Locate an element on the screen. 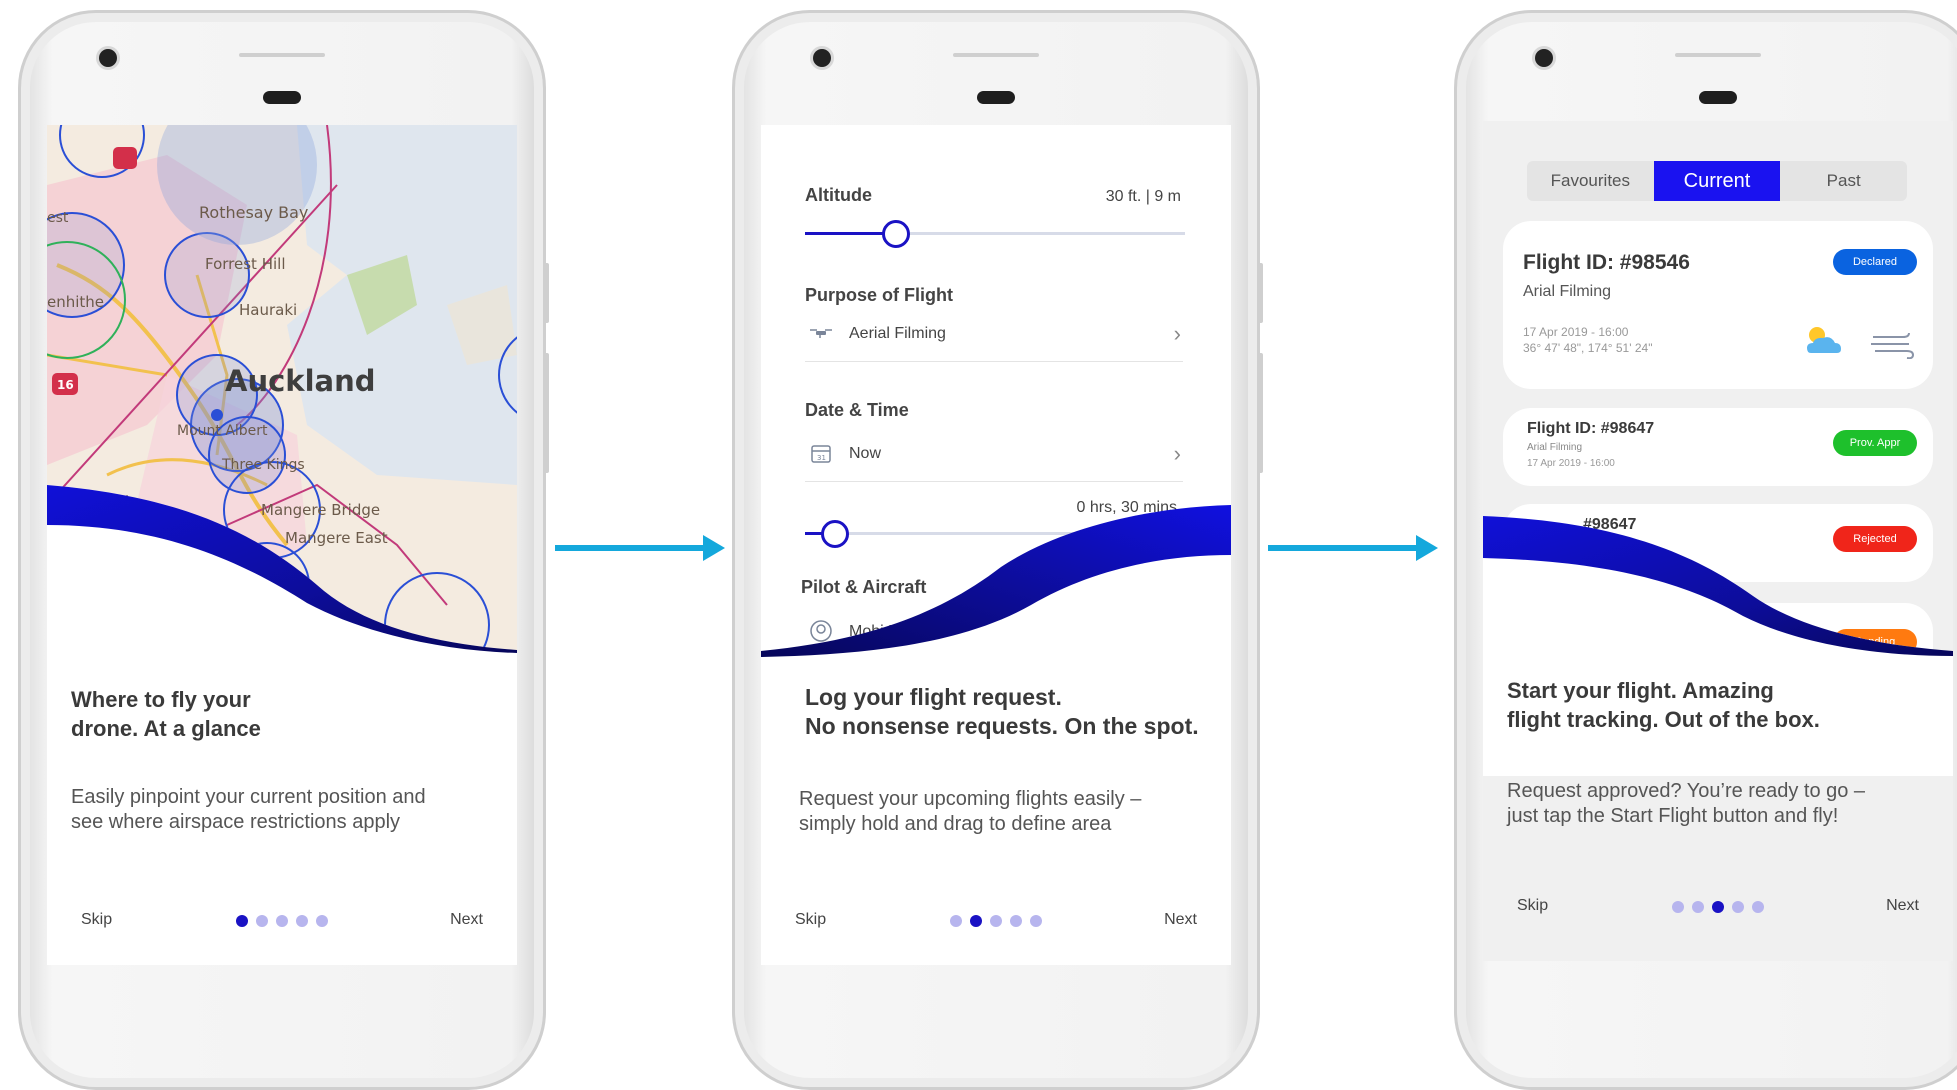 Image resolution: width=1957 pixels, height=1090 pixels. map-label-est: est is located at coordinates (58, 218).